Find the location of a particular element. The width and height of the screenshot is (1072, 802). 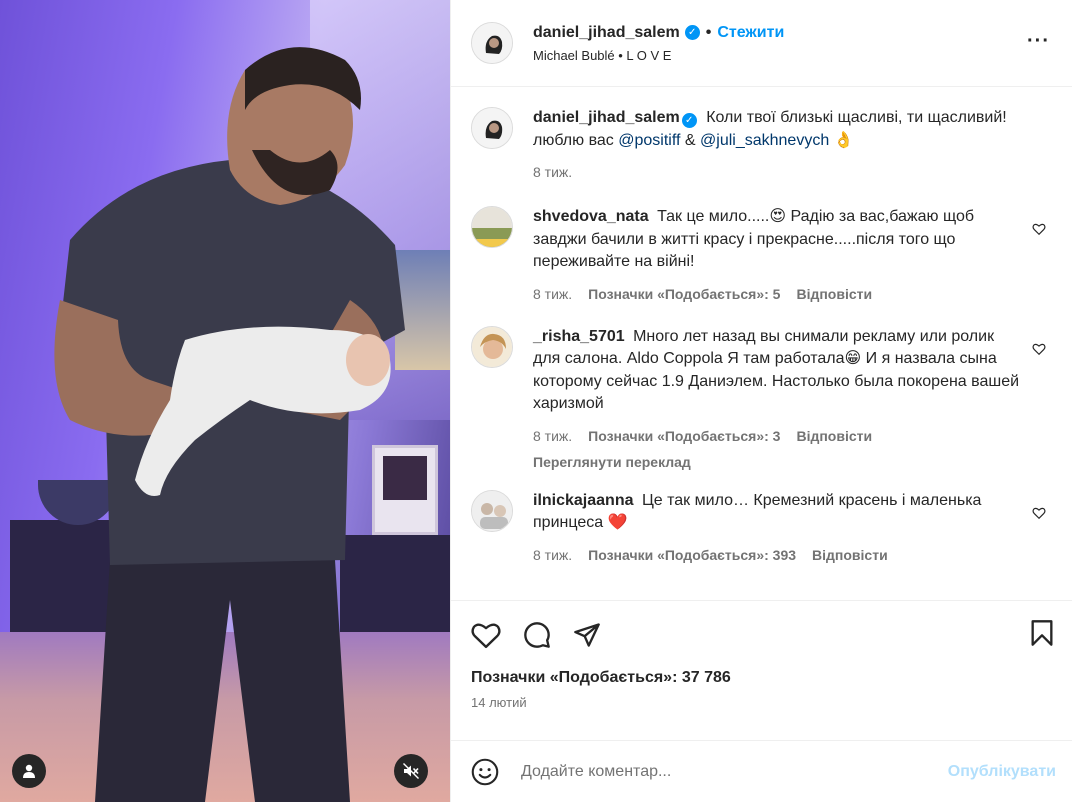

tagged-users-button is located at coordinates (29, 771).